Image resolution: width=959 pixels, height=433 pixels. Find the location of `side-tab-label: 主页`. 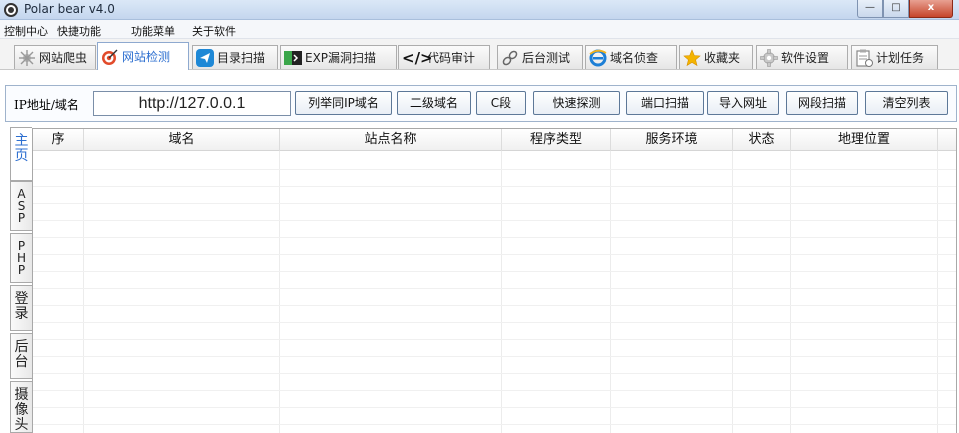

side-tab-label: 主页 is located at coordinates (21, 148).